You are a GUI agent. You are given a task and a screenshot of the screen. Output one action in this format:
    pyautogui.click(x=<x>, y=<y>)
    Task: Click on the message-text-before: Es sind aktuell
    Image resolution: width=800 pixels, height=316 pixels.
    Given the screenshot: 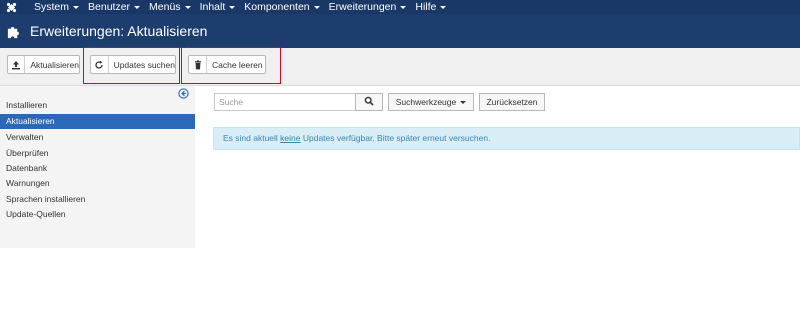 What is the action you would take?
    pyautogui.click(x=252, y=138)
    